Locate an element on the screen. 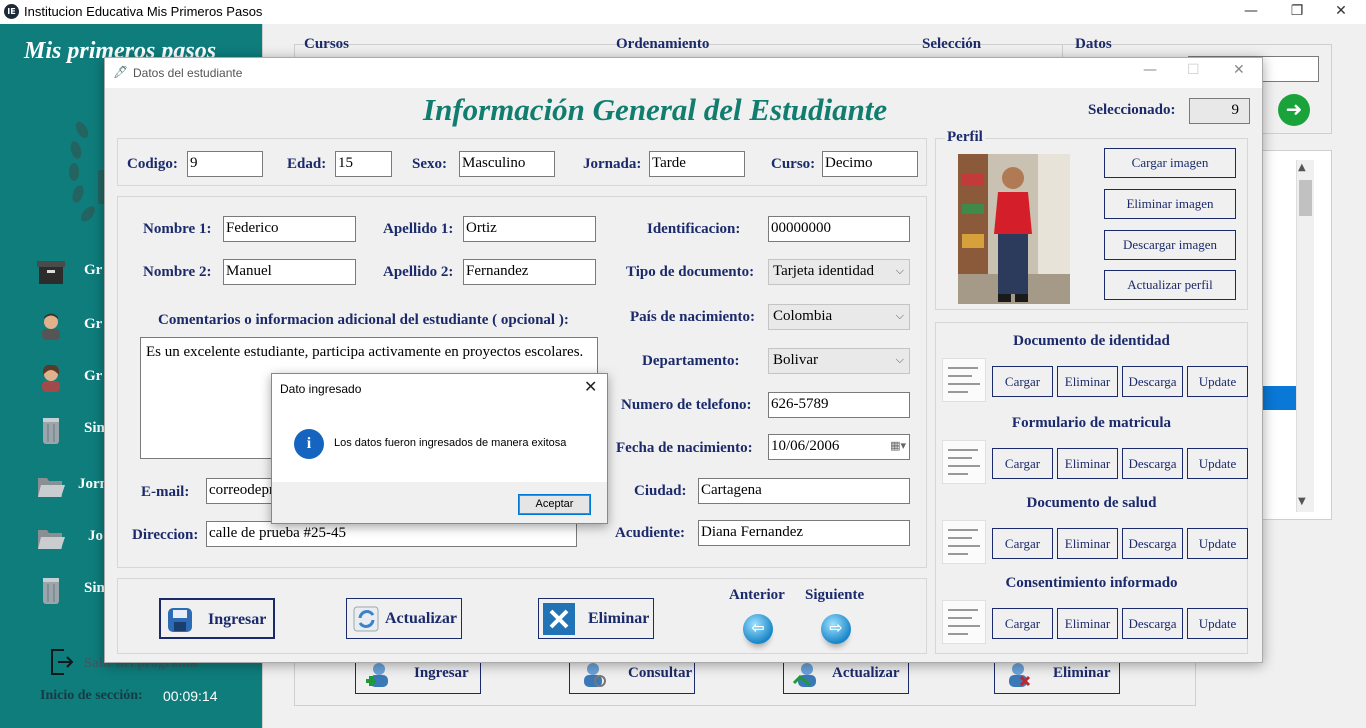 This screenshot has width=1366, height=728. actualizar-perfil-button: Actualizar perfil is located at coordinates (1170, 285).